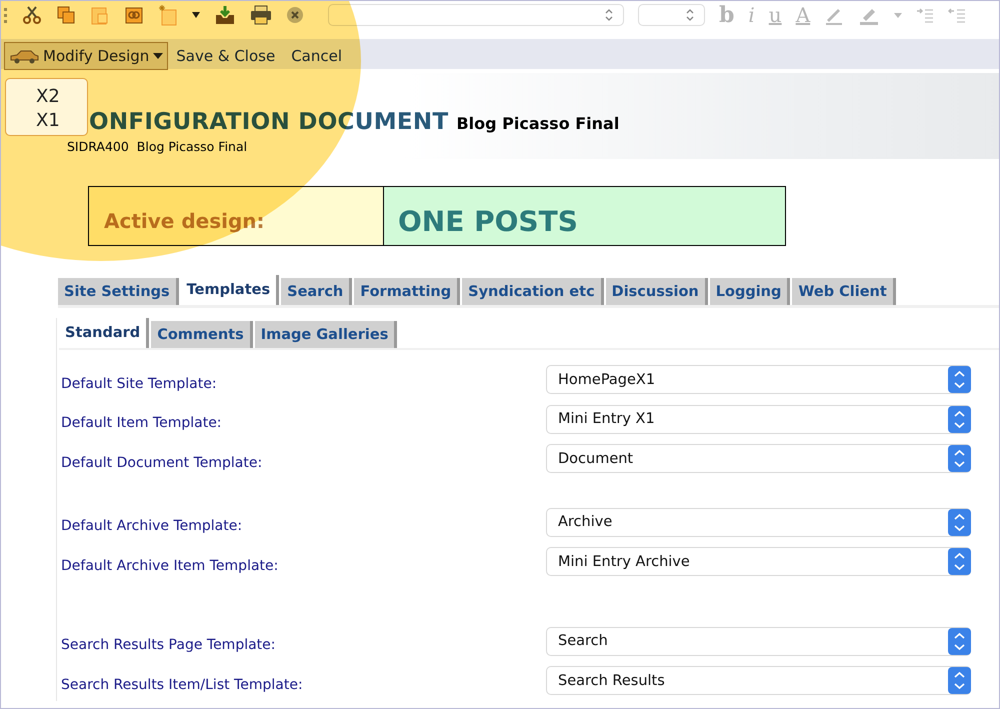  What do you see at coordinates (168, 15) in the screenshot?
I see `new-document-icon` at bounding box center [168, 15].